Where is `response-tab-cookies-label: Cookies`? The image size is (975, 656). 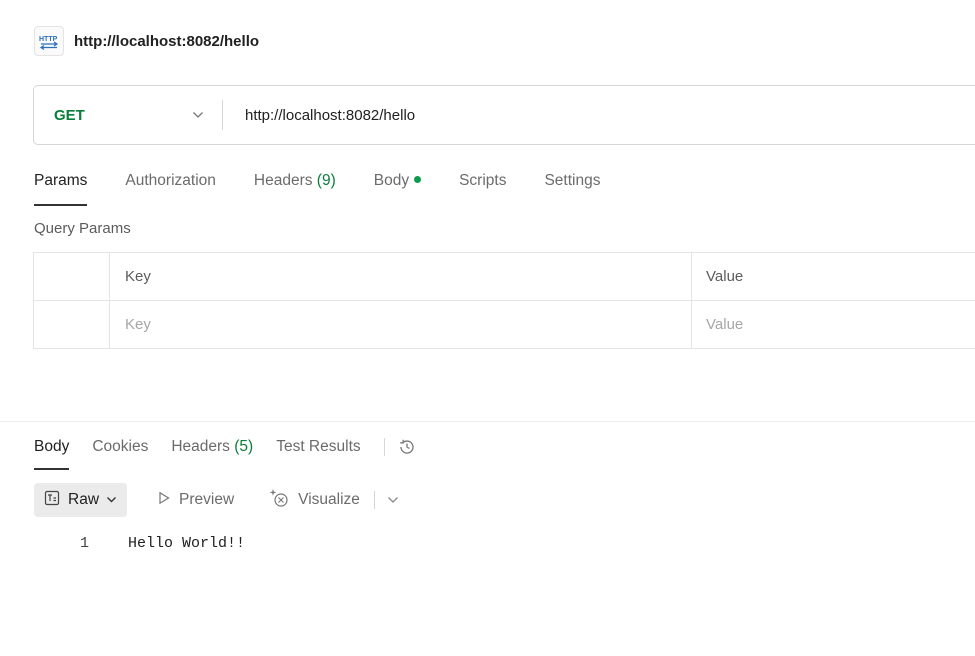
response-tab-cookies-label: Cookies is located at coordinates (120, 446).